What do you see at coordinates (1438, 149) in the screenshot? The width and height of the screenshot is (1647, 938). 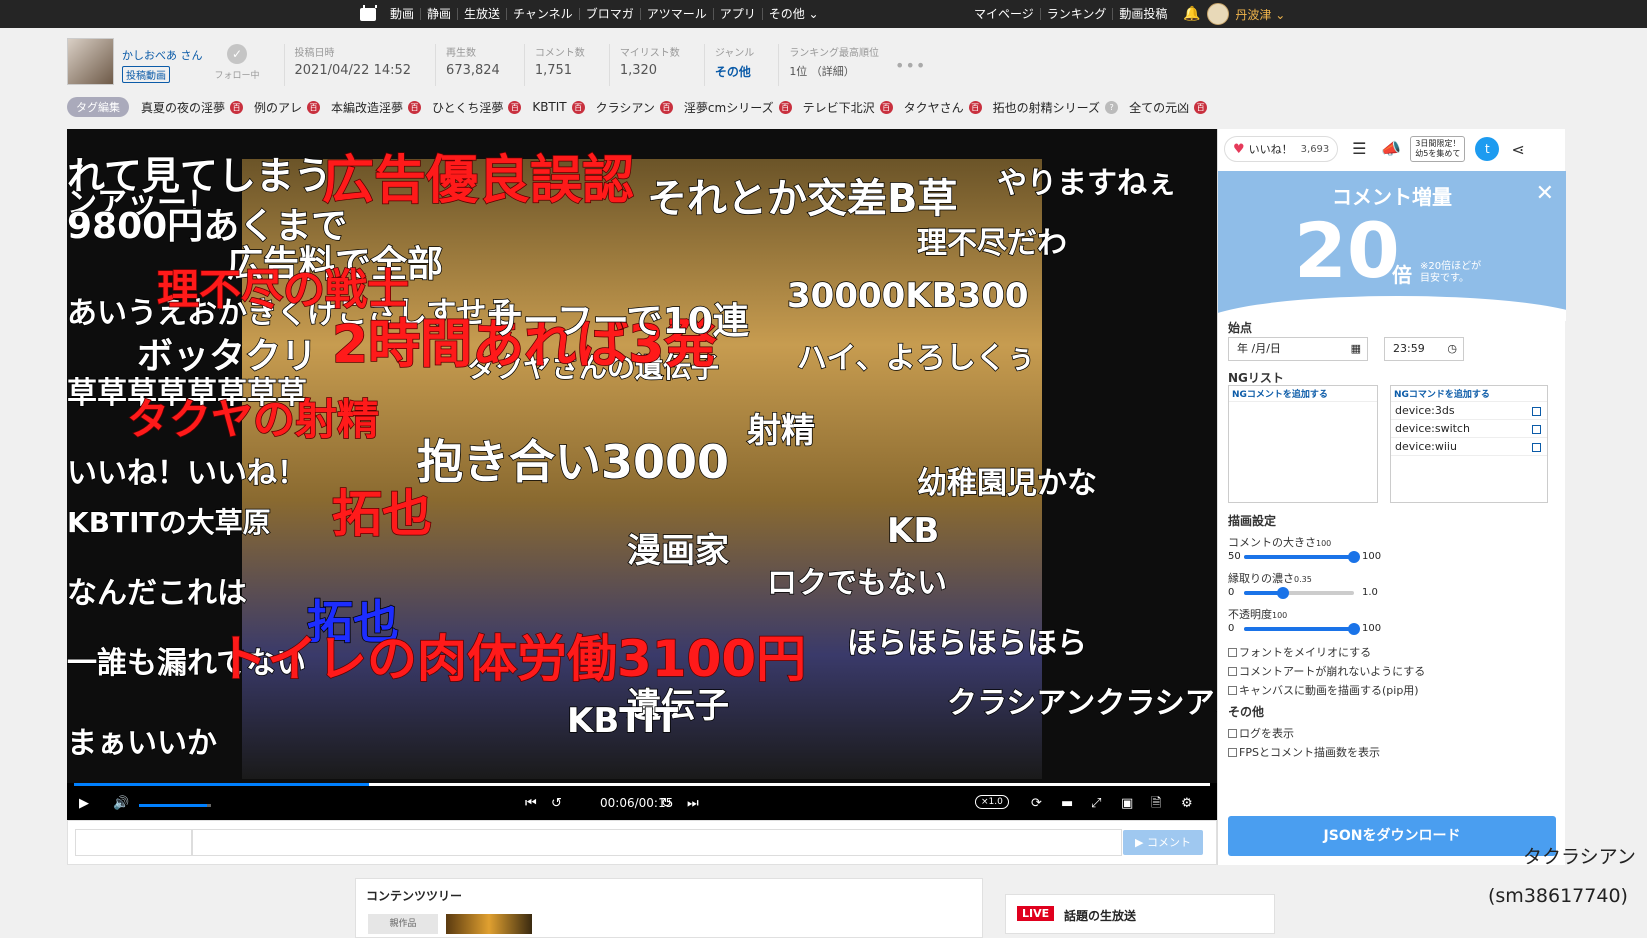 I see `limited-campaign-button: 3日間限定！ 幼5を集めて` at bounding box center [1438, 149].